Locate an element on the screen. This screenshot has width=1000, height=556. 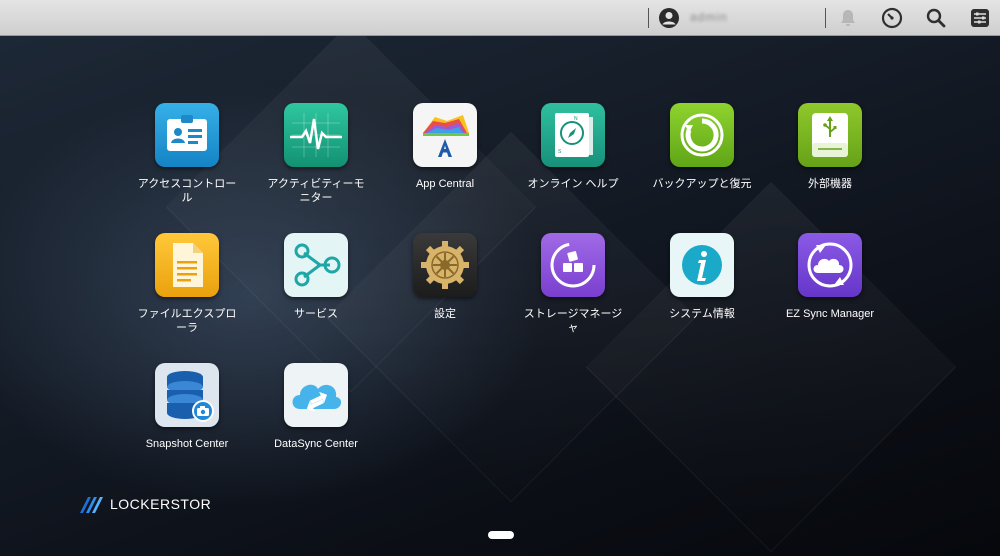
gear-icon is located at coordinates (445, 265).